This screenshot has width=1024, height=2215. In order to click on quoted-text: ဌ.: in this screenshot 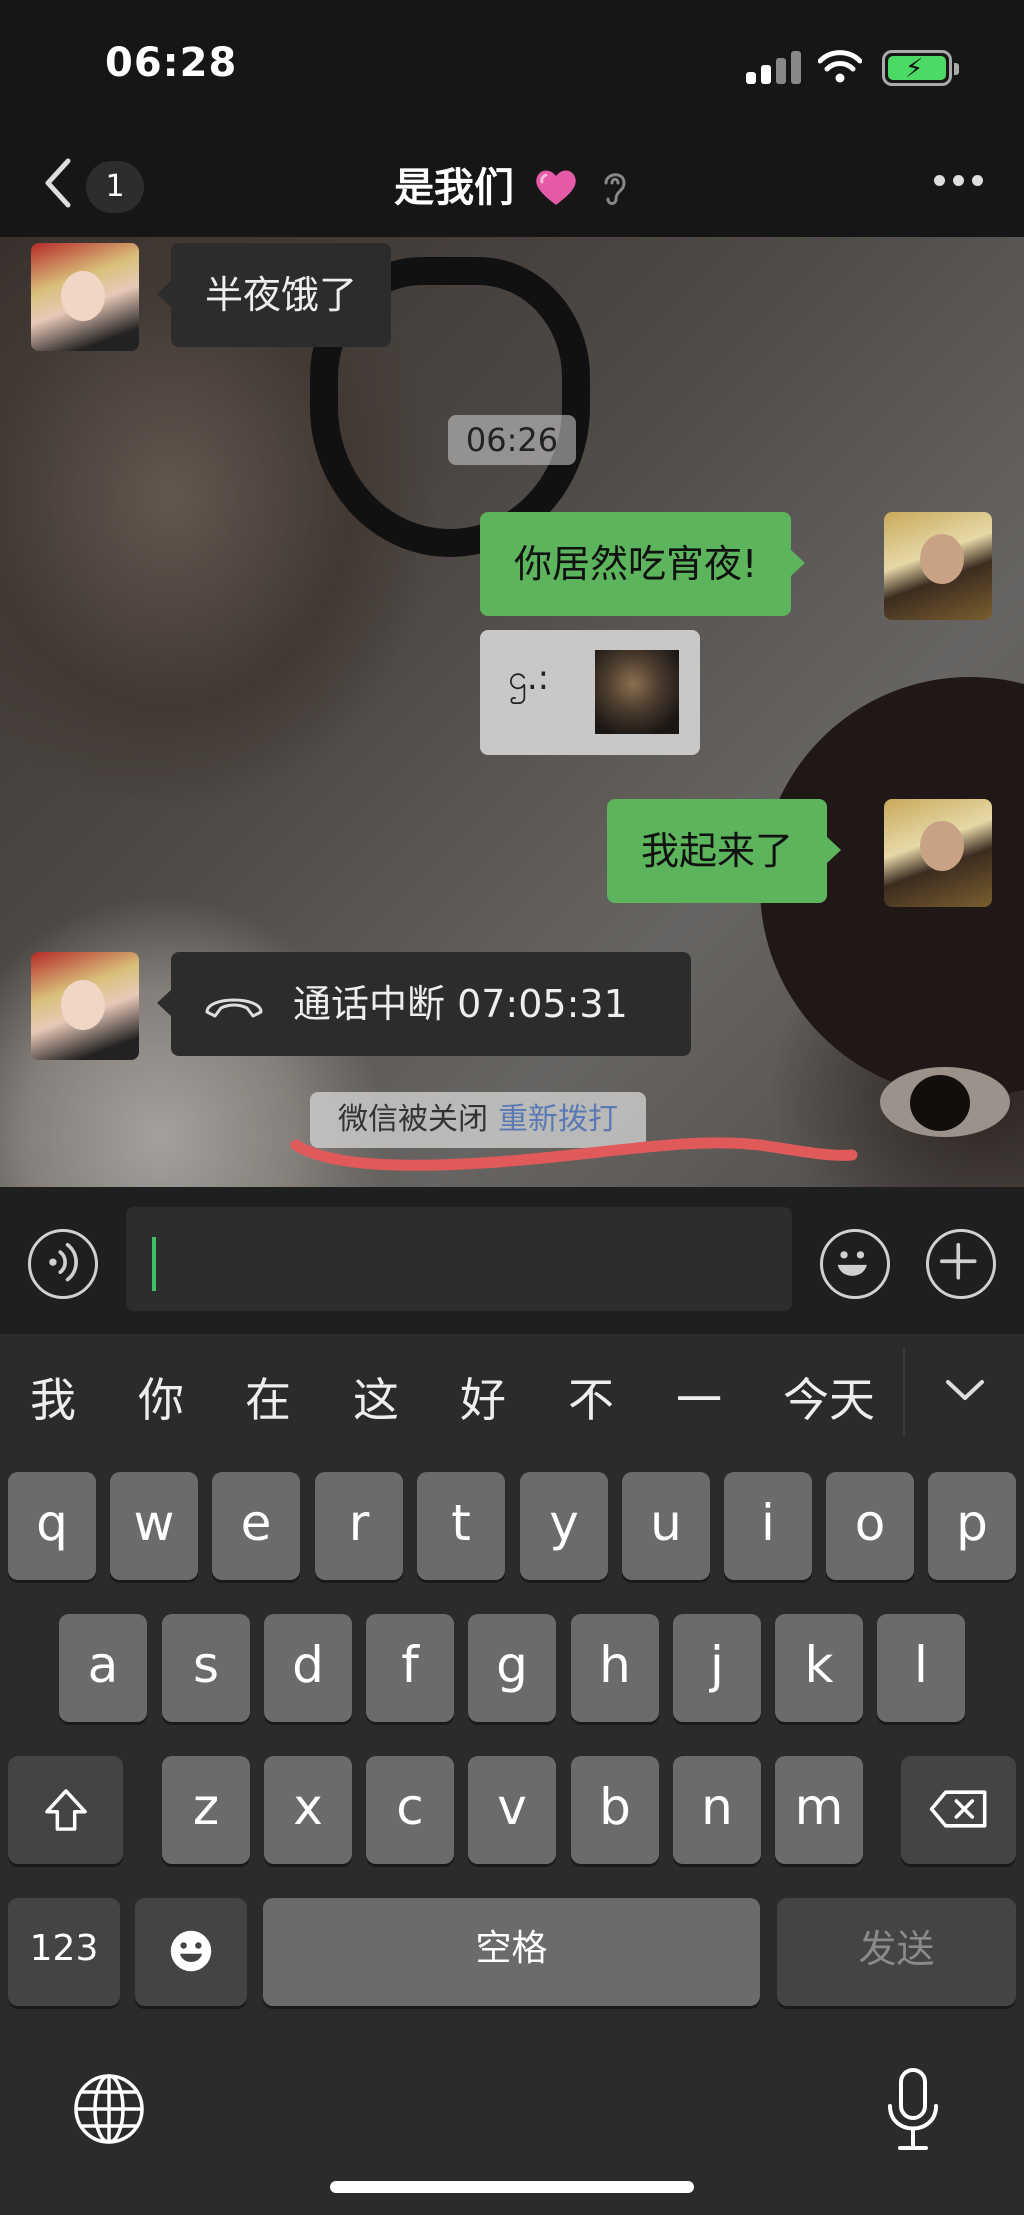, I will do `click(529, 678)`.